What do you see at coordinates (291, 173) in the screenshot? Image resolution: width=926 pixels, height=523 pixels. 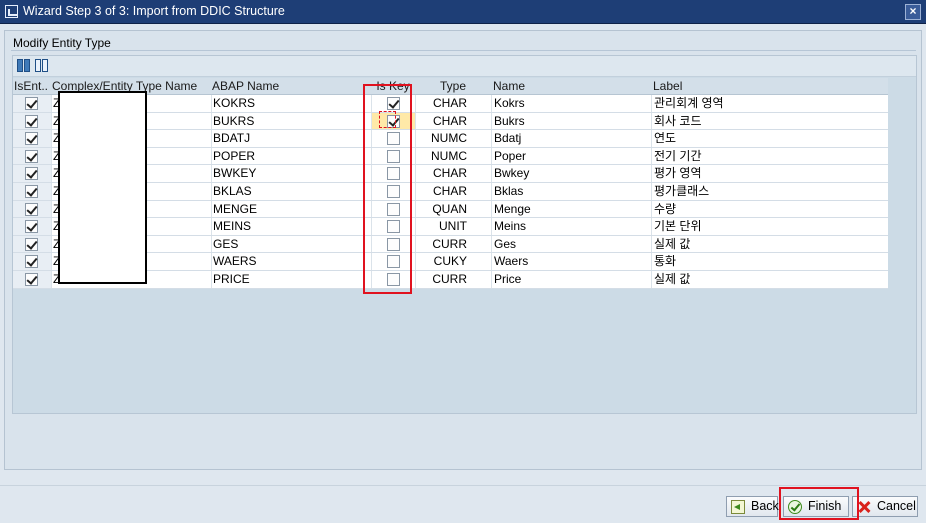 I see `abap-name-cell: BWKEY` at bounding box center [291, 173].